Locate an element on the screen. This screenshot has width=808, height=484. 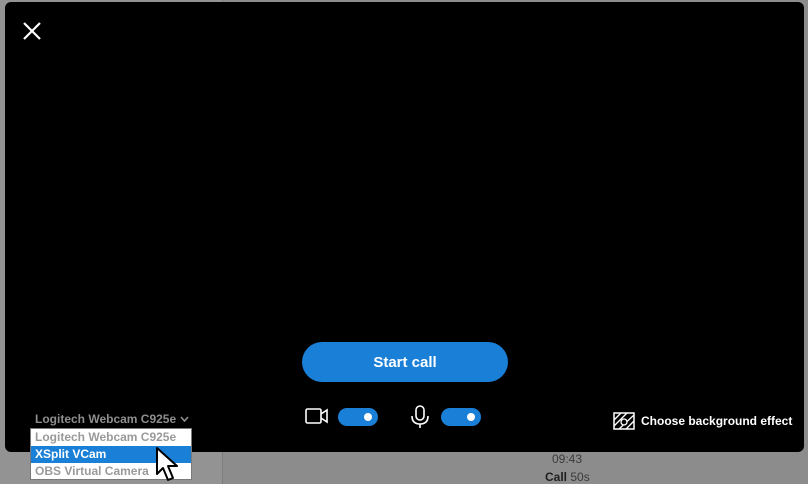
chat-call-entry: Call 50s is located at coordinates (567, 477).